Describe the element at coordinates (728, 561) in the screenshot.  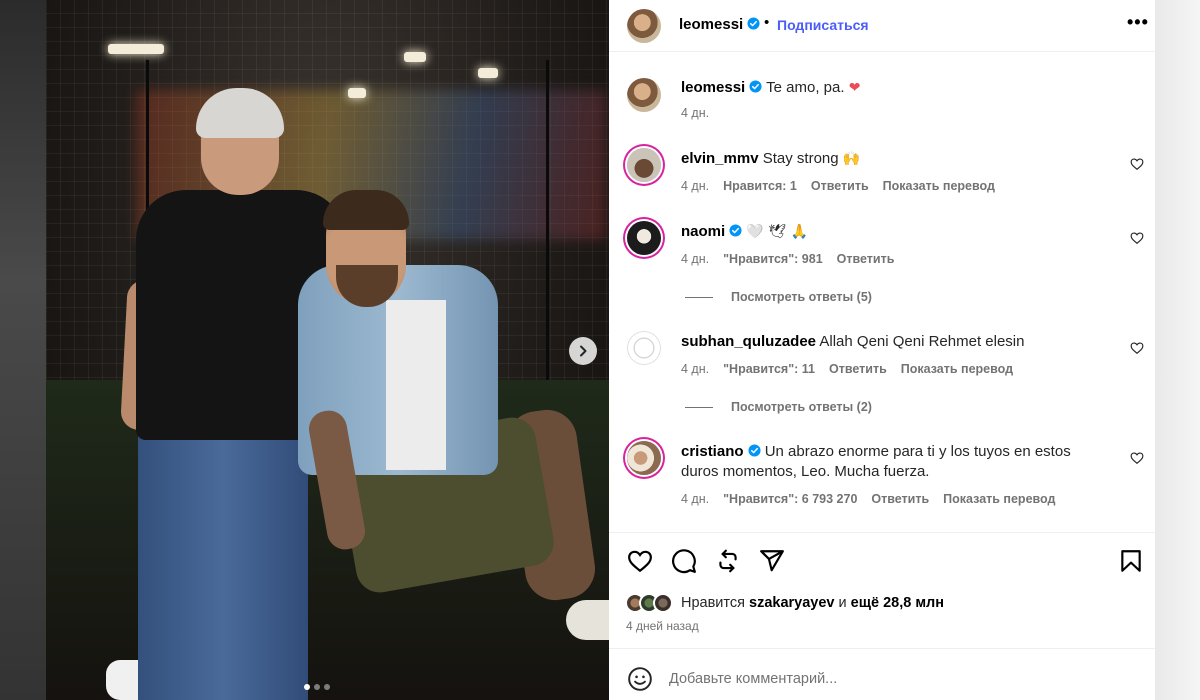
I see `repost-icon` at that location.